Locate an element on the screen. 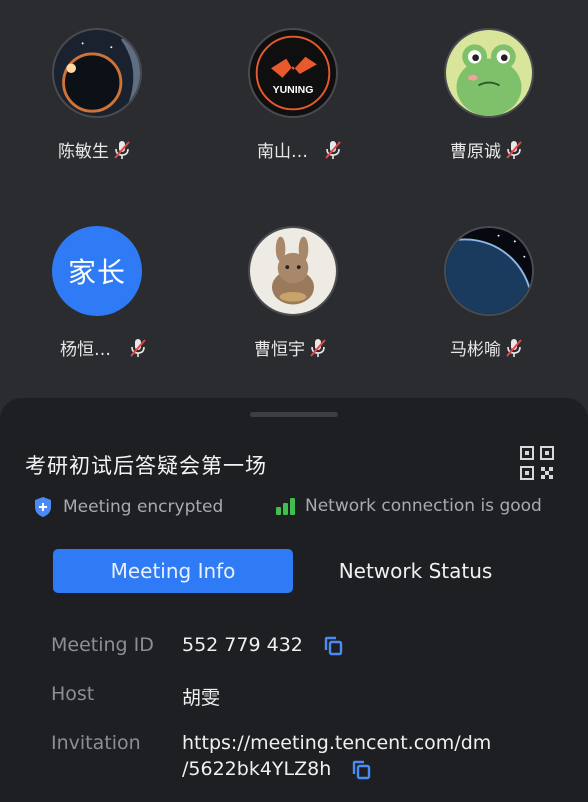  participant-name: 马彬喻 is located at coordinates (475, 350).